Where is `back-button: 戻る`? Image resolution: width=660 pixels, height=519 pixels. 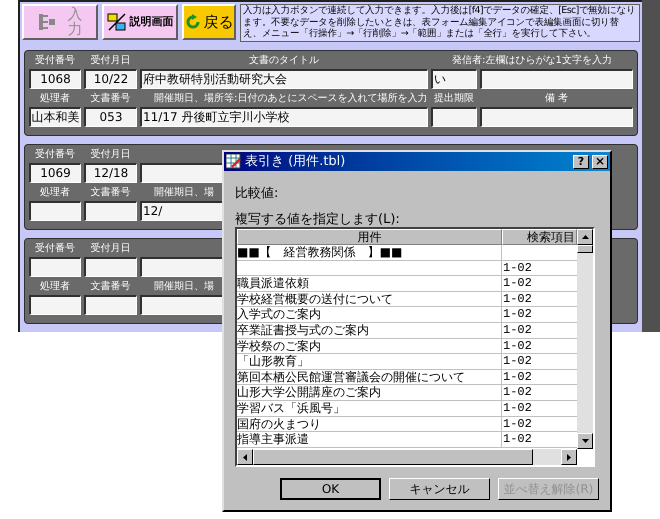 back-button: 戻る is located at coordinates (209, 22).